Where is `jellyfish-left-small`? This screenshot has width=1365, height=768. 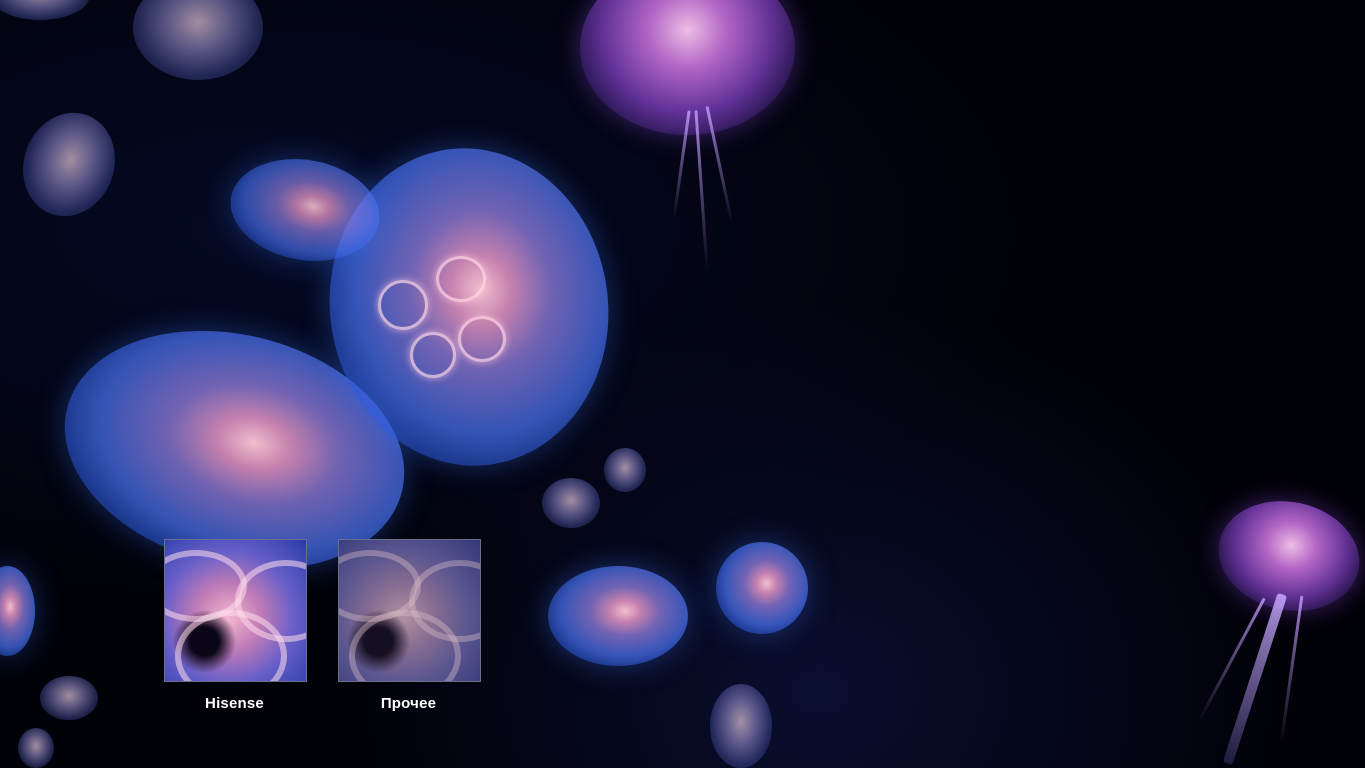 jellyfish-left-small is located at coordinates (69, 164).